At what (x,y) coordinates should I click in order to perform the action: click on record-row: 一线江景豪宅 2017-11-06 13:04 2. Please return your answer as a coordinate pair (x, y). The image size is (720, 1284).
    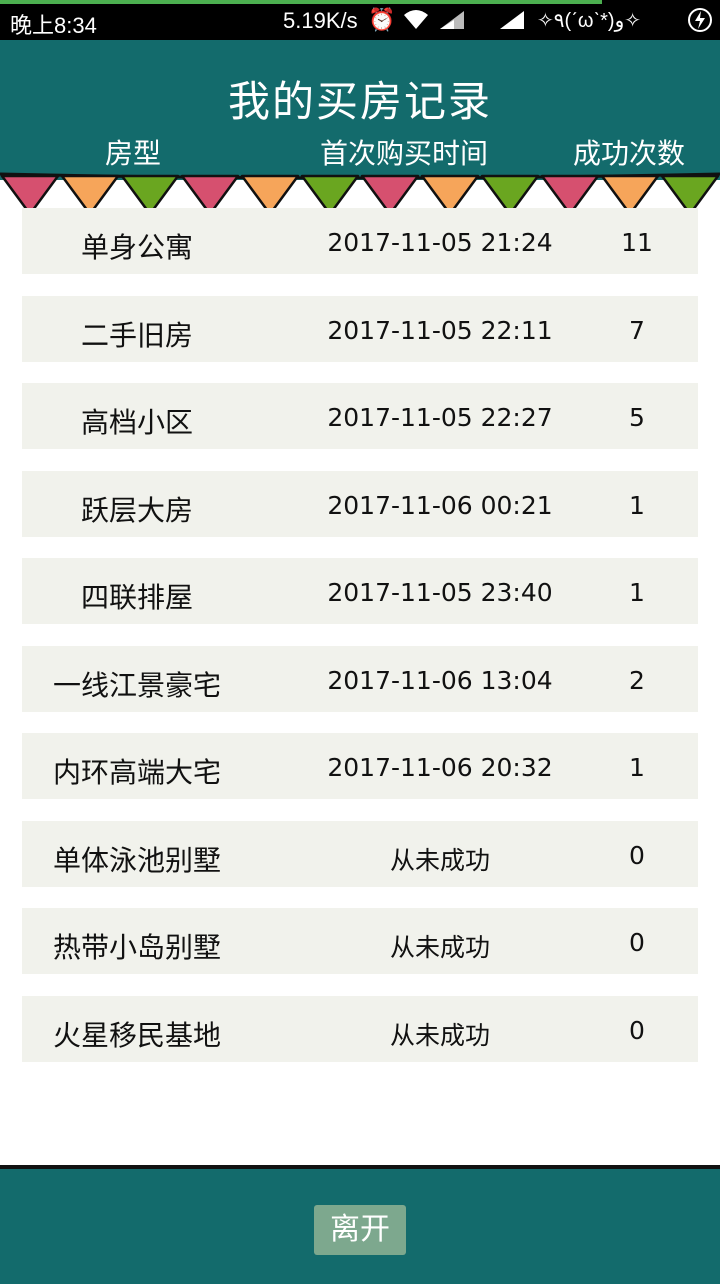
    Looking at the image, I should click on (360, 678).